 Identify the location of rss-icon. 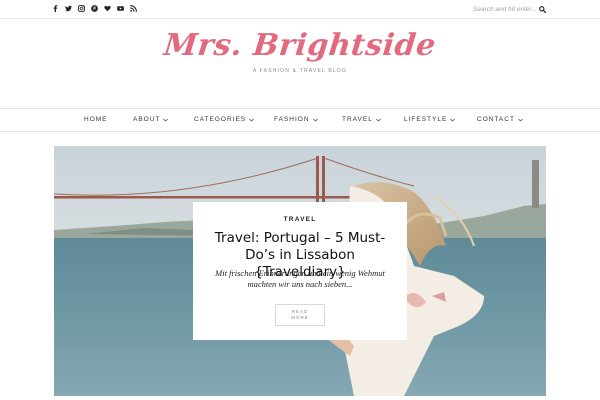
(133, 8).